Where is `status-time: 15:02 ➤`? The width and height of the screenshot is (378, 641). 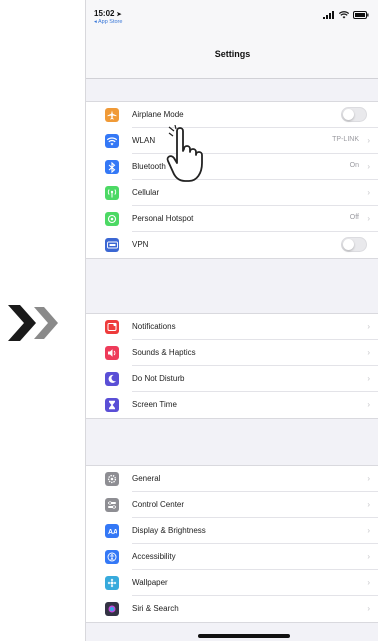
status-time: 15:02 ➤ is located at coordinates (108, 13).